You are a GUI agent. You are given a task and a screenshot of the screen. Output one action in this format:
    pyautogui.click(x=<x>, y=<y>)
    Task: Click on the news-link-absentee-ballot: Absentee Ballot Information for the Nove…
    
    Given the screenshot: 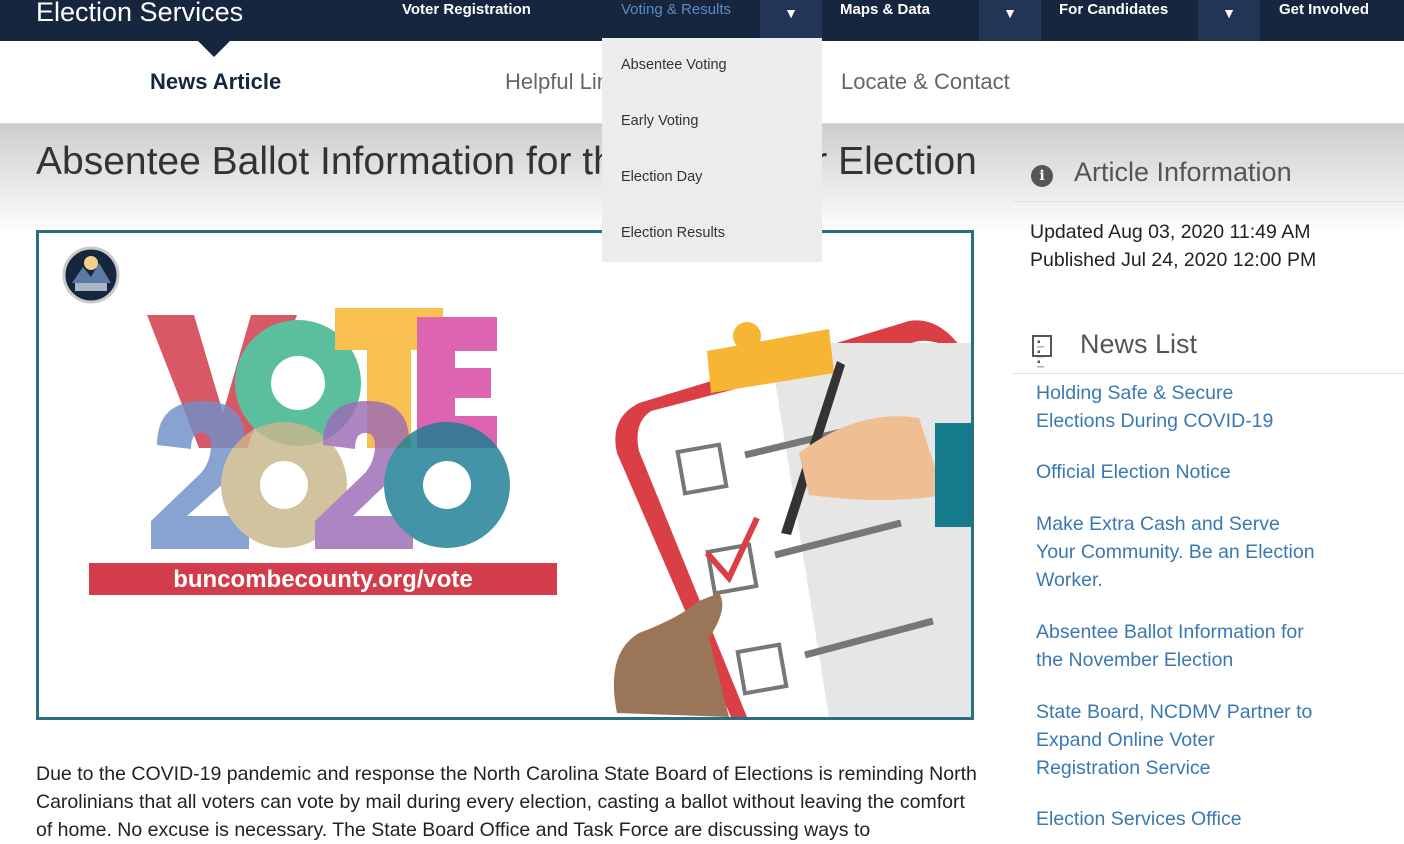 What is the action you would take?
    pyautogui.click(x=1176, y=646)
    